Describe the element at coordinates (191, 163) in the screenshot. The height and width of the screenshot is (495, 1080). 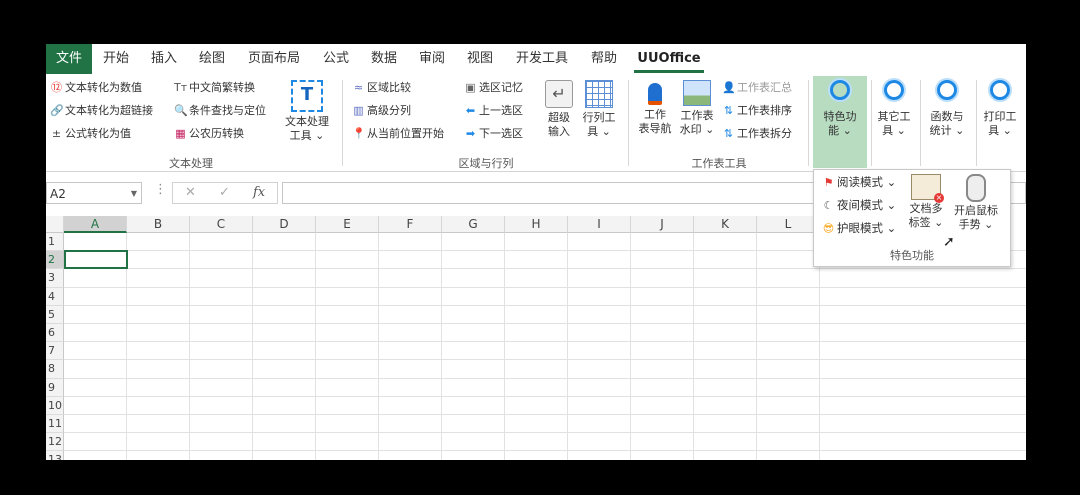
I see `text-group-label: 文本处理` at that location.